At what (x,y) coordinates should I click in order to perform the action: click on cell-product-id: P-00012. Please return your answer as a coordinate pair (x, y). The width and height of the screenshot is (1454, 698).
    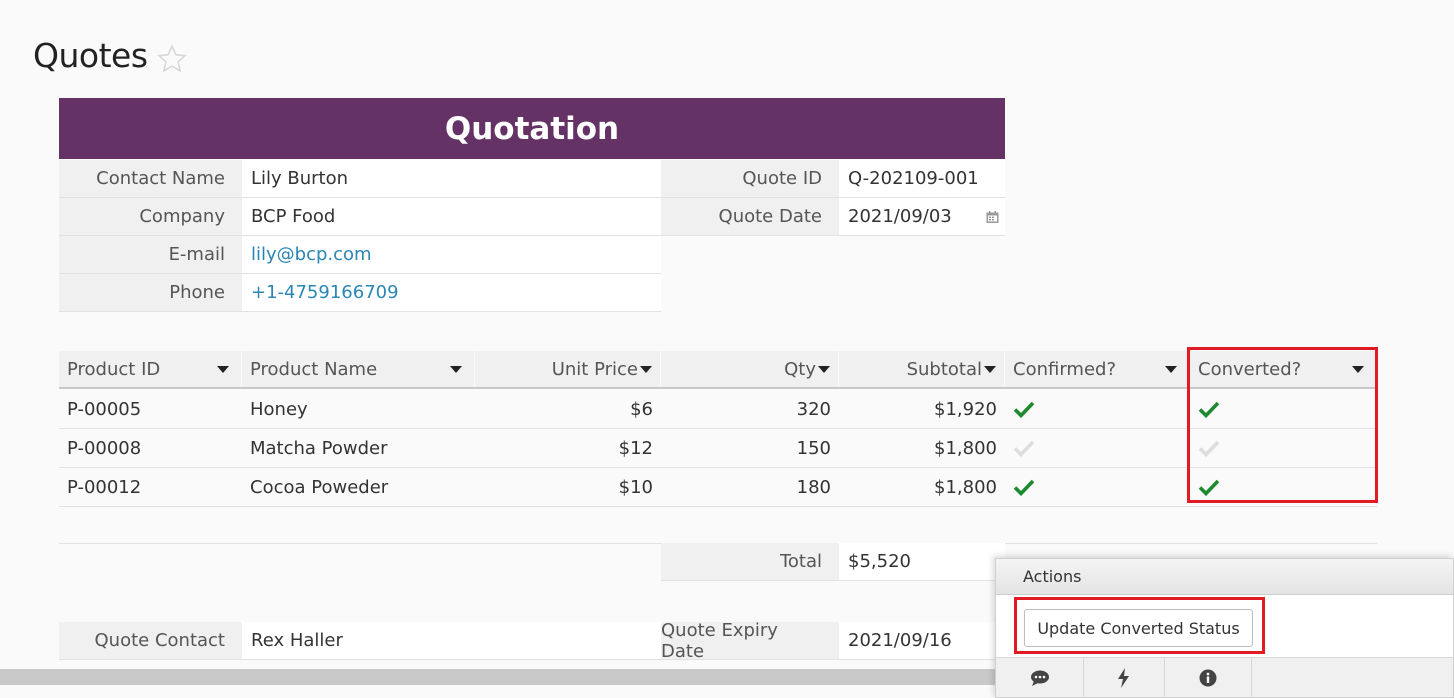
    Looking at the image, I should click on (150, 487).